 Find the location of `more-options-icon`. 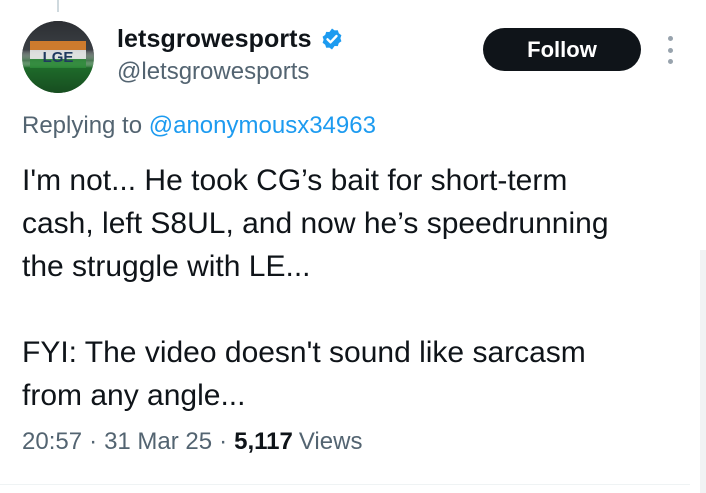

more-options-icon is located at coordinates (670, 50).